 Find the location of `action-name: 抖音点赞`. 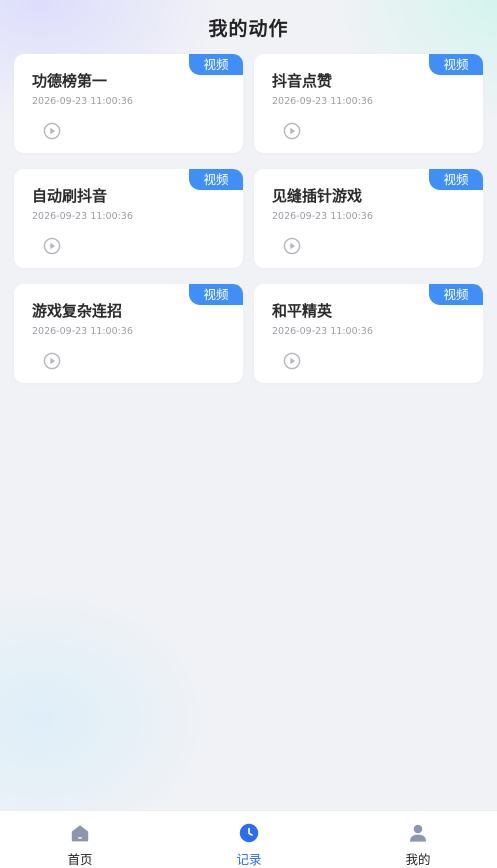

action-name: 抖音点赞 is located at coordinates (302, 81).